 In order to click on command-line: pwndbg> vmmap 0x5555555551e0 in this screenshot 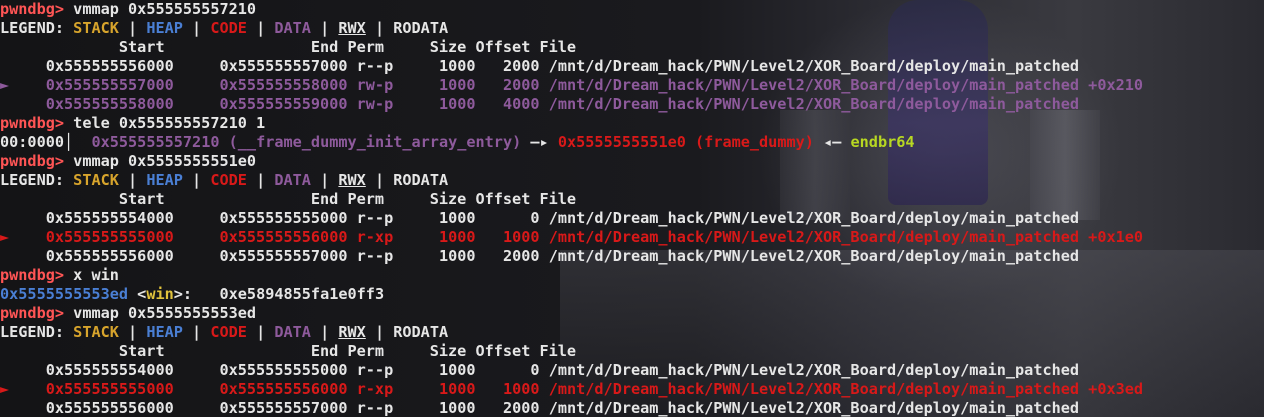, I will do `click(571, 161)`.